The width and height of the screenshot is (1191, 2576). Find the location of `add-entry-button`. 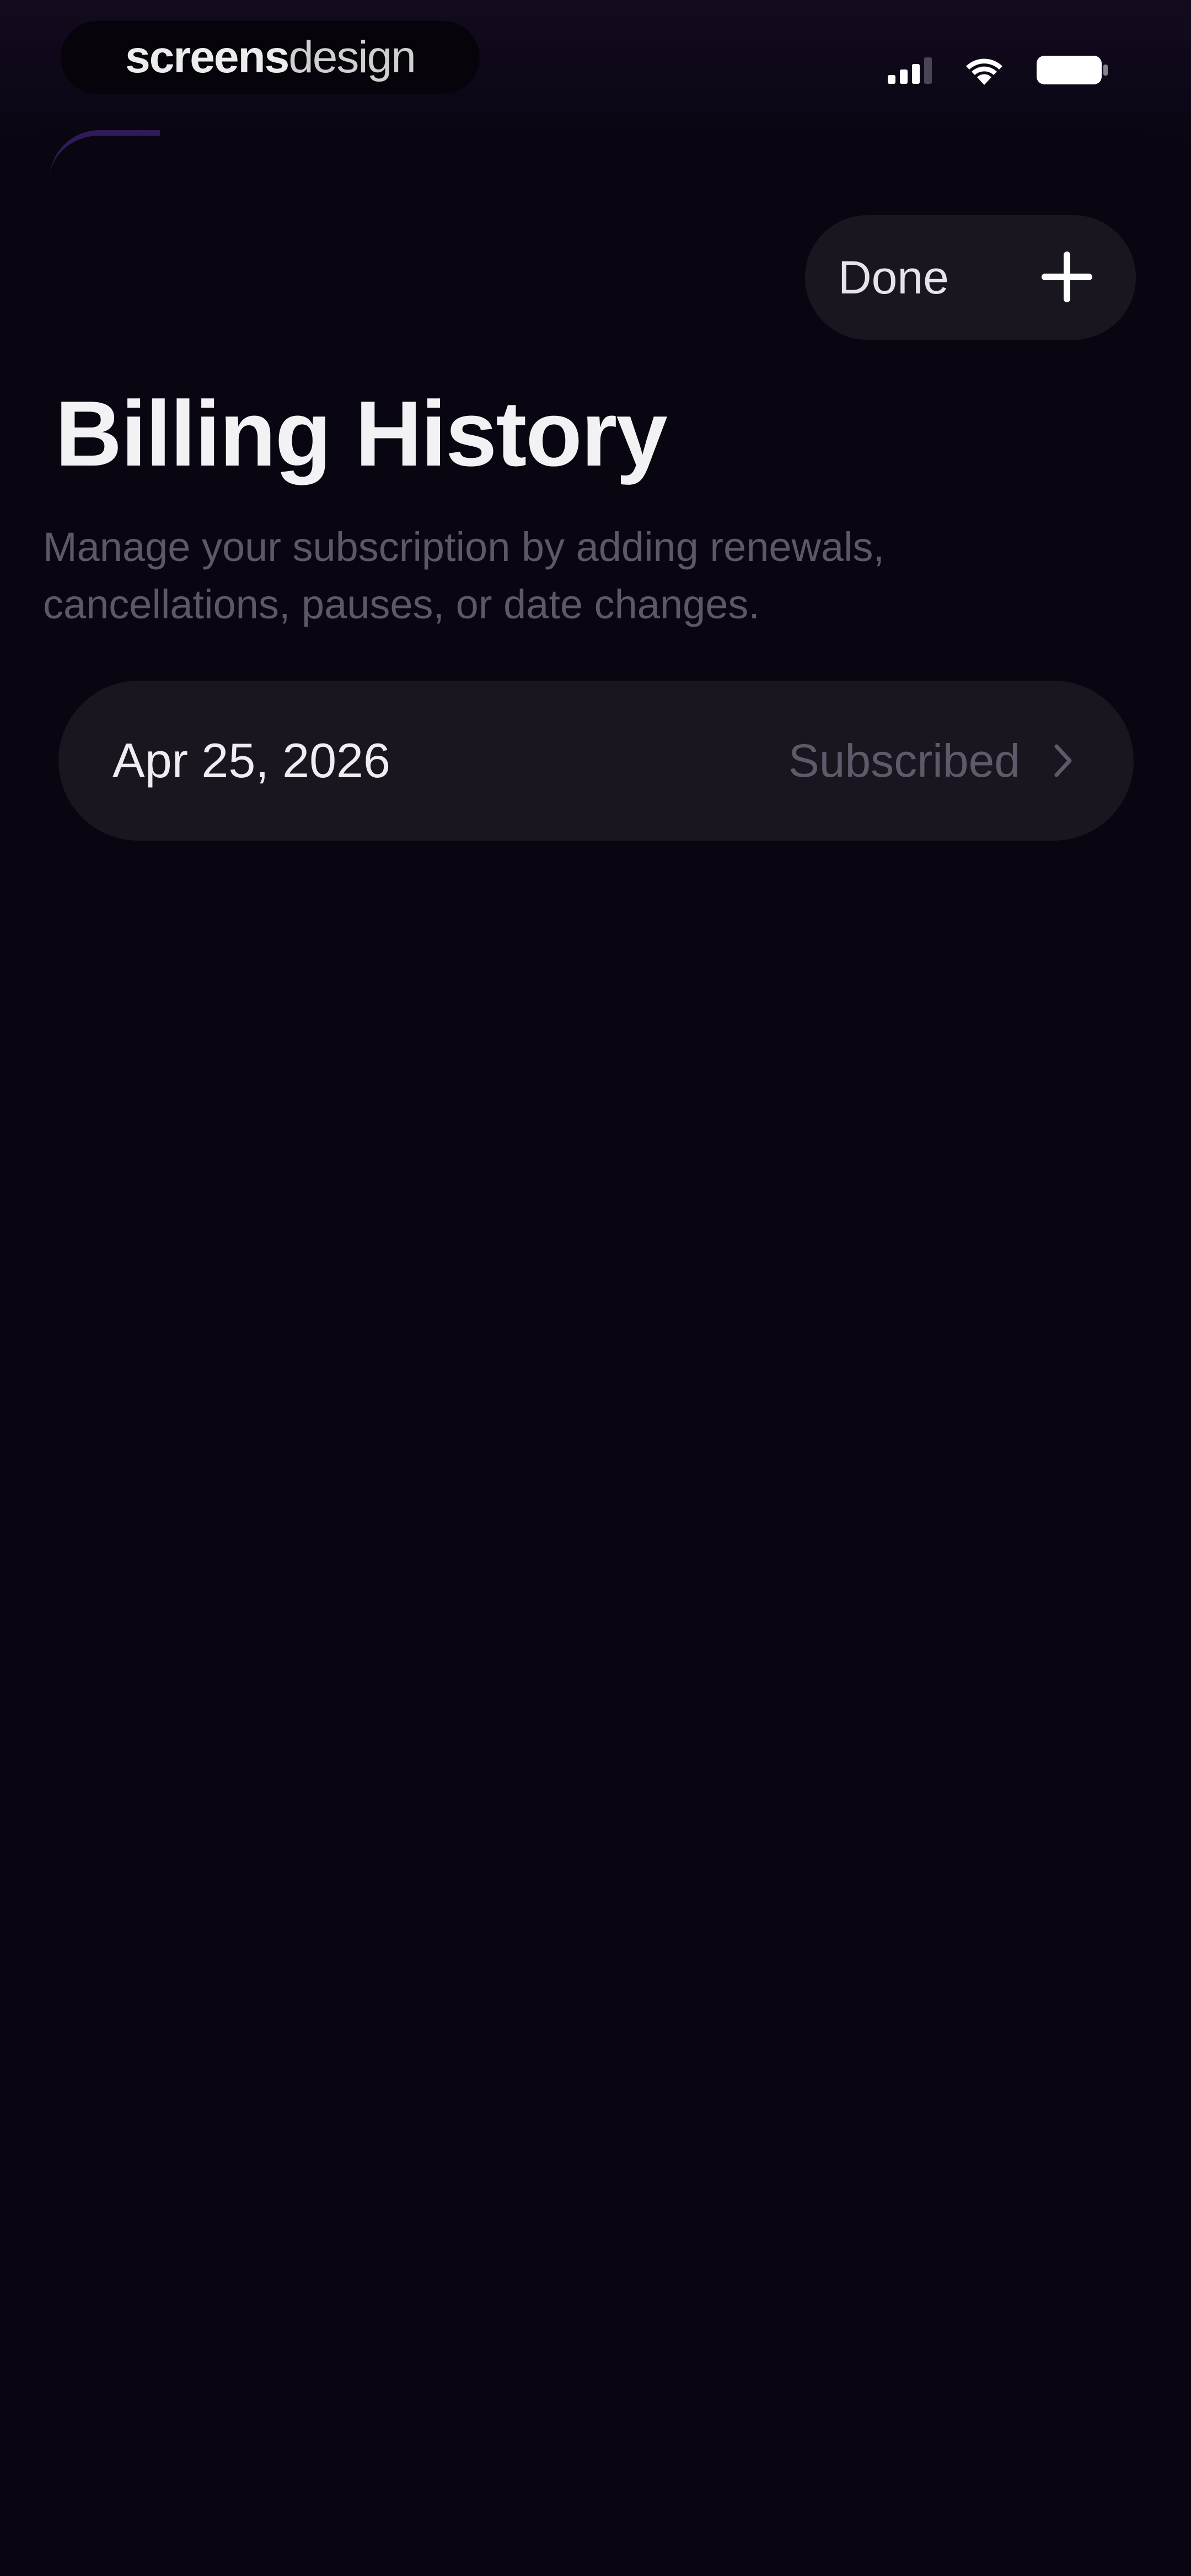

add-entry-button is located at coordinates (1067, 277).